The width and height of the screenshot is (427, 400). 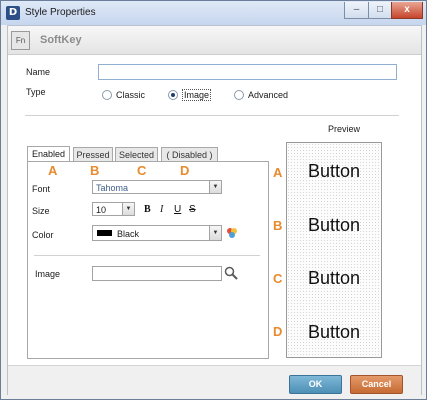 What do you see at coordinates (48, 274) in the screenshot?
I see `image-label: Image` at bounding box center [48, 274].